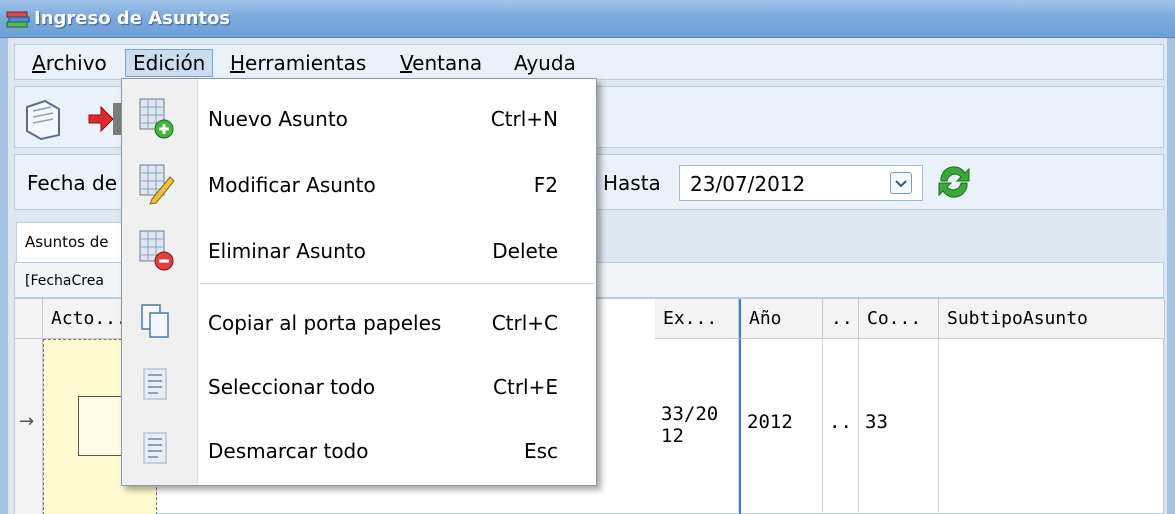 This screenshot has height=514, width=1175. What do you see at coordinates (64, 281) in the screenshot?
I see `group-label: [FechaCrea` at bounding box center [64, 281].